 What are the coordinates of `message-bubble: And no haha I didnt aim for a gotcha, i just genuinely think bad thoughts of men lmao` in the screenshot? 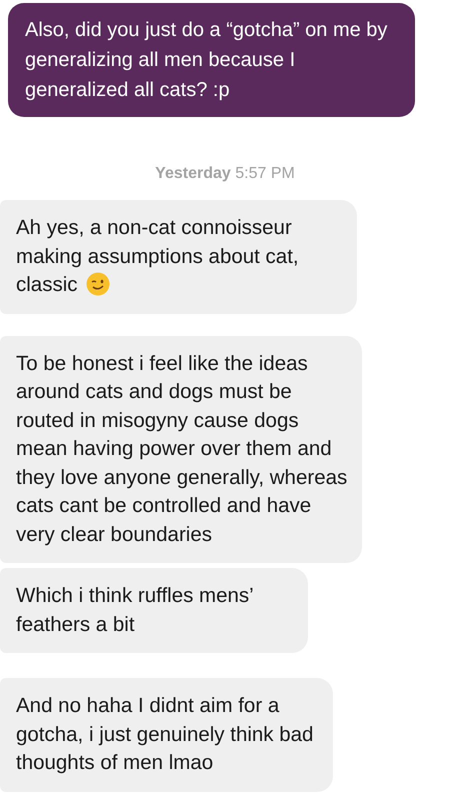 It's located at (166, 735).